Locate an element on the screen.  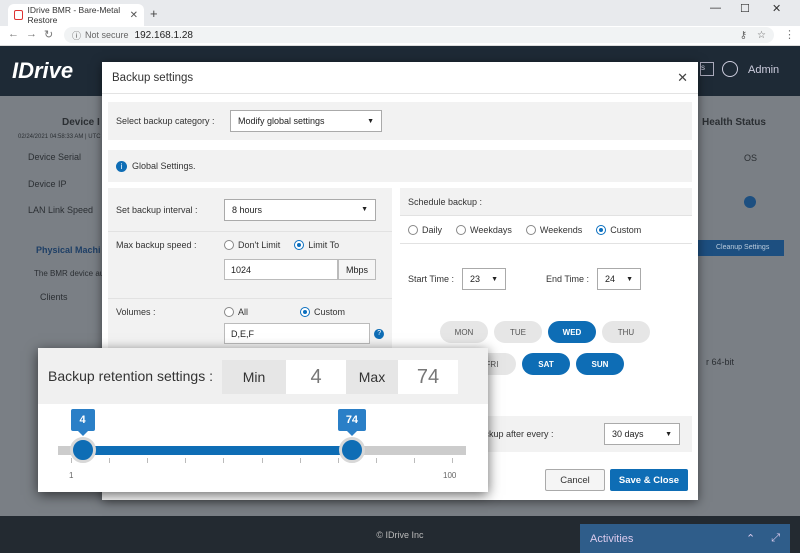
schedule-daily-radio: Daily is located at coordinates (425, 229).